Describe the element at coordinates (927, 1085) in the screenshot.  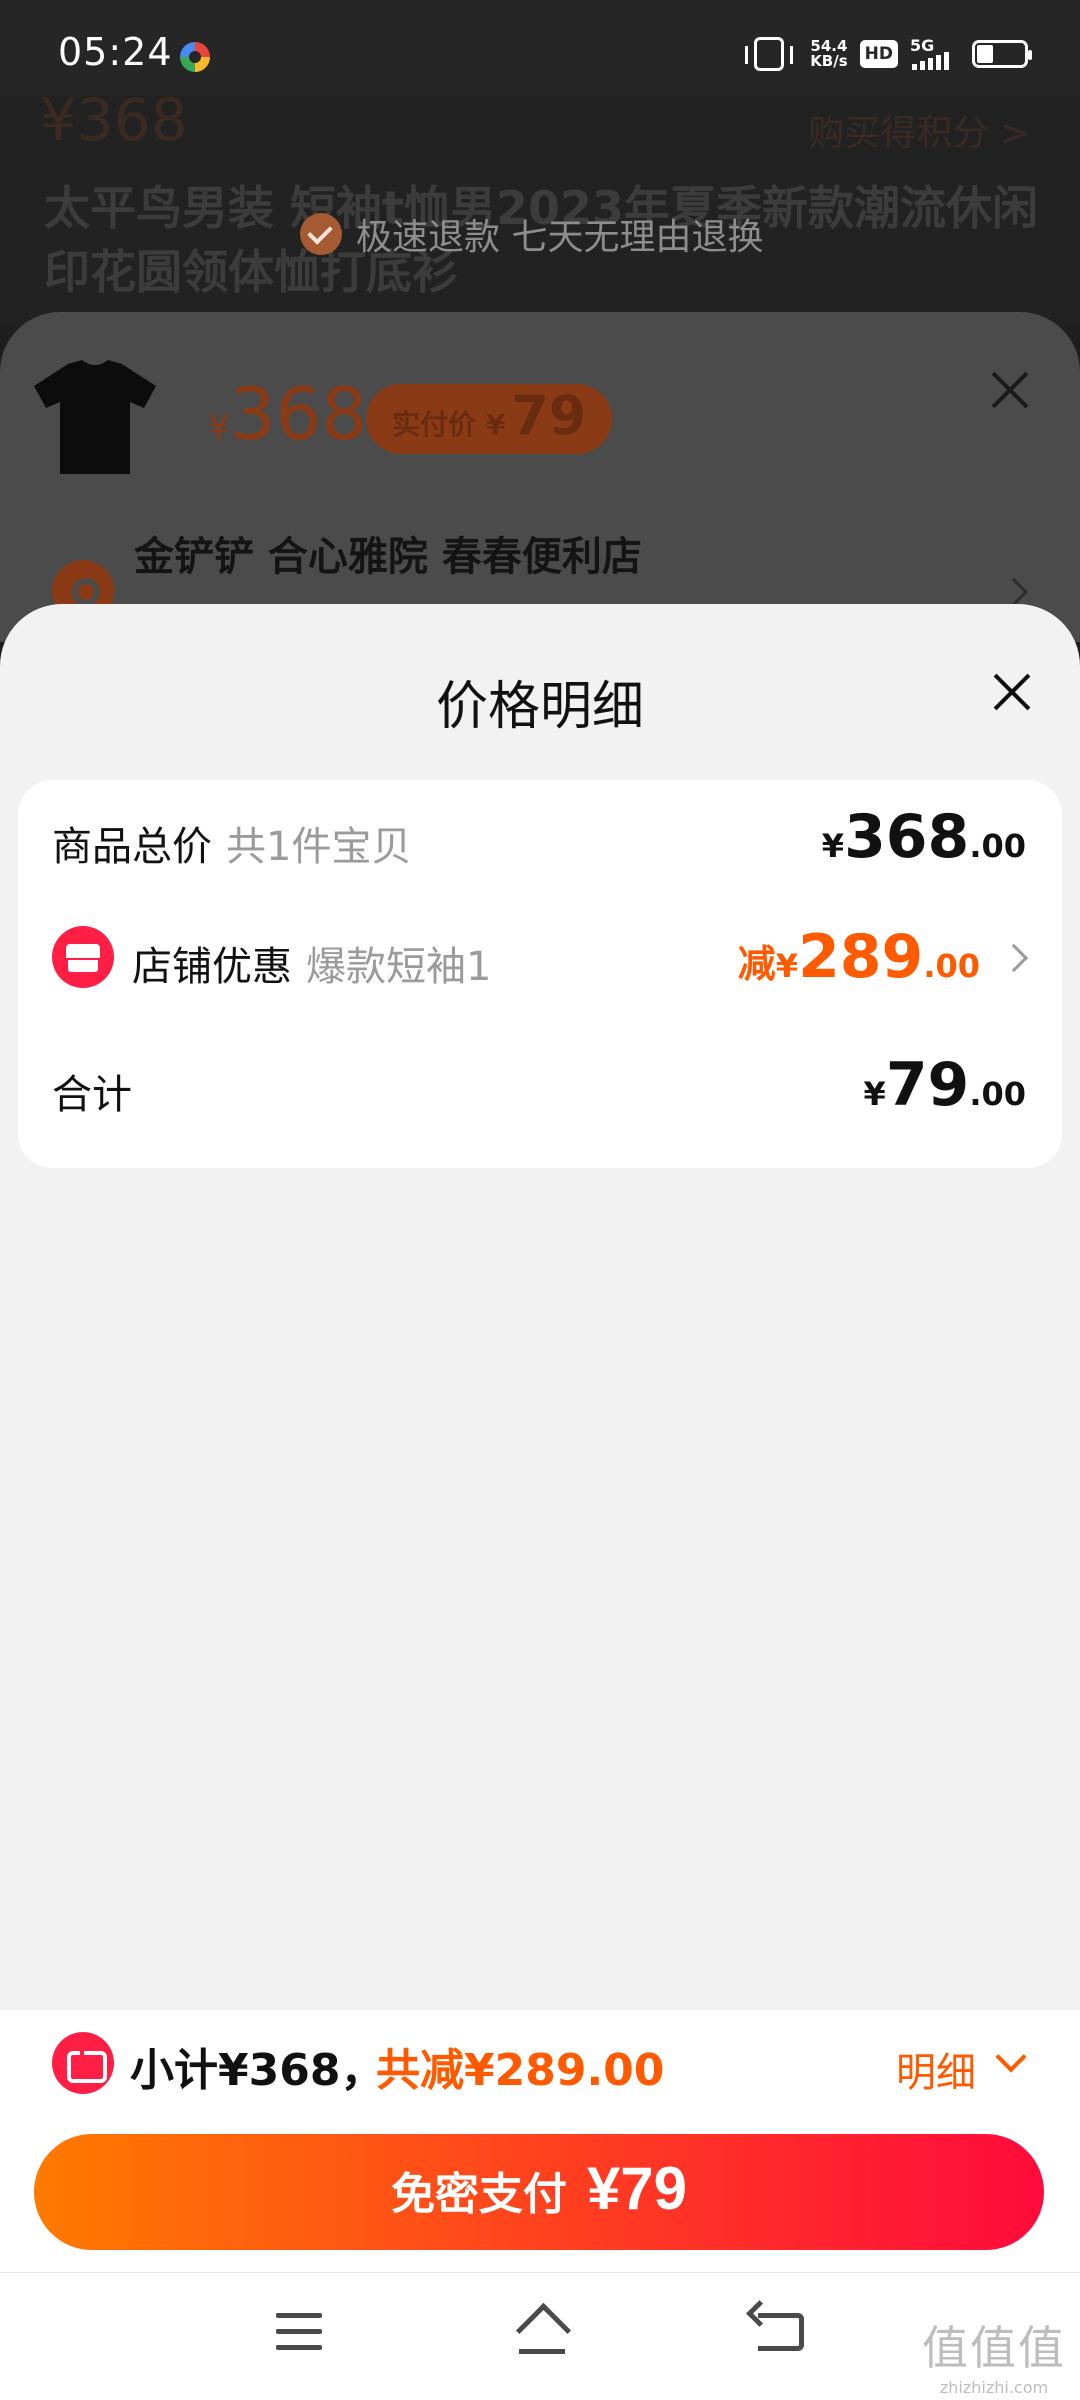
I see `amount-integer: 79` at that location.